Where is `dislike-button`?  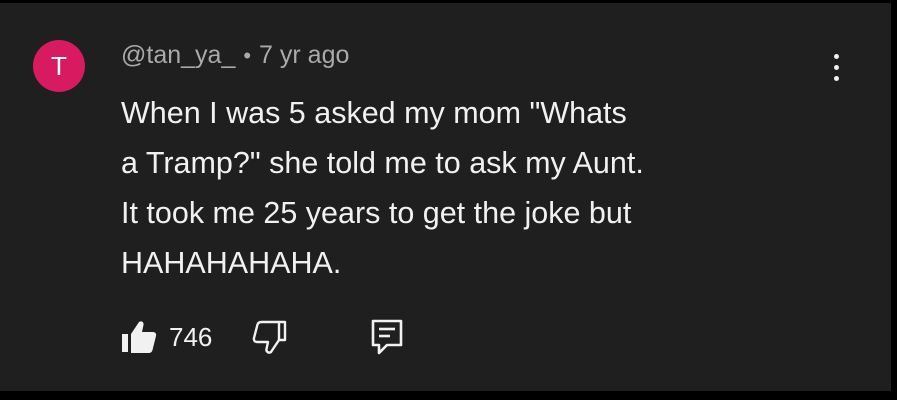 dislike-button is located at coordinates (270, 337).